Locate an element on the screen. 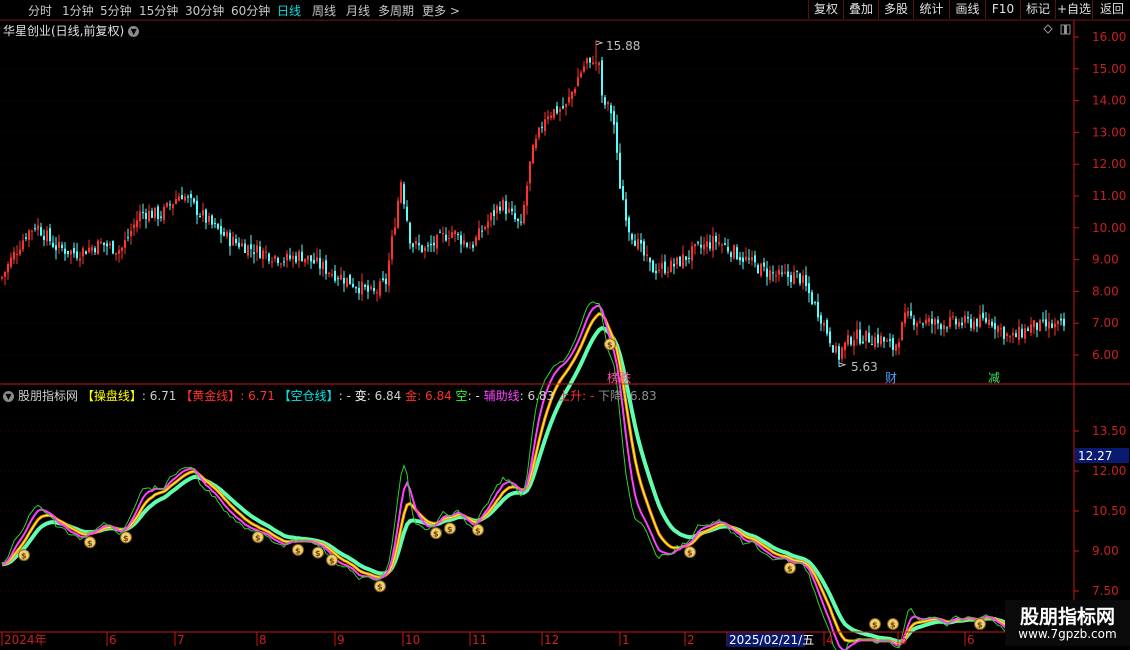  price-tick-label: 6.00 is located at coordinates (1105, 355).